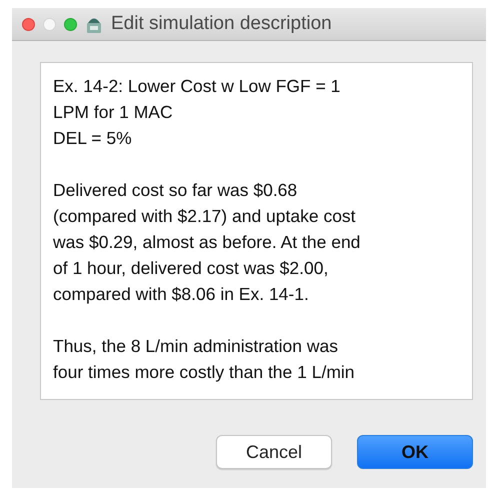 The width and height of the screenshot is (494, 495). What do you see at coordinates (92, 138) in the screenshot?
I see `text-line: DEL = 5%` at bounding box center [92, 138].